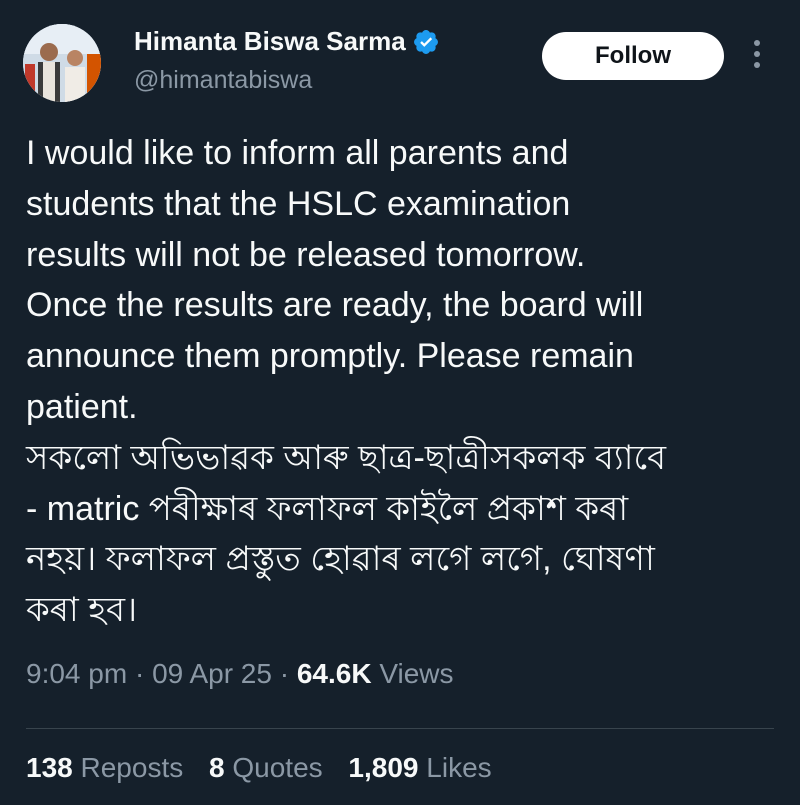 This screenshot has width=800, height=805. What do you see at coordinates (82, 610) in the screenshot?
I see `tweet-line: কৰা হব।` at bounding box center [82, 610].